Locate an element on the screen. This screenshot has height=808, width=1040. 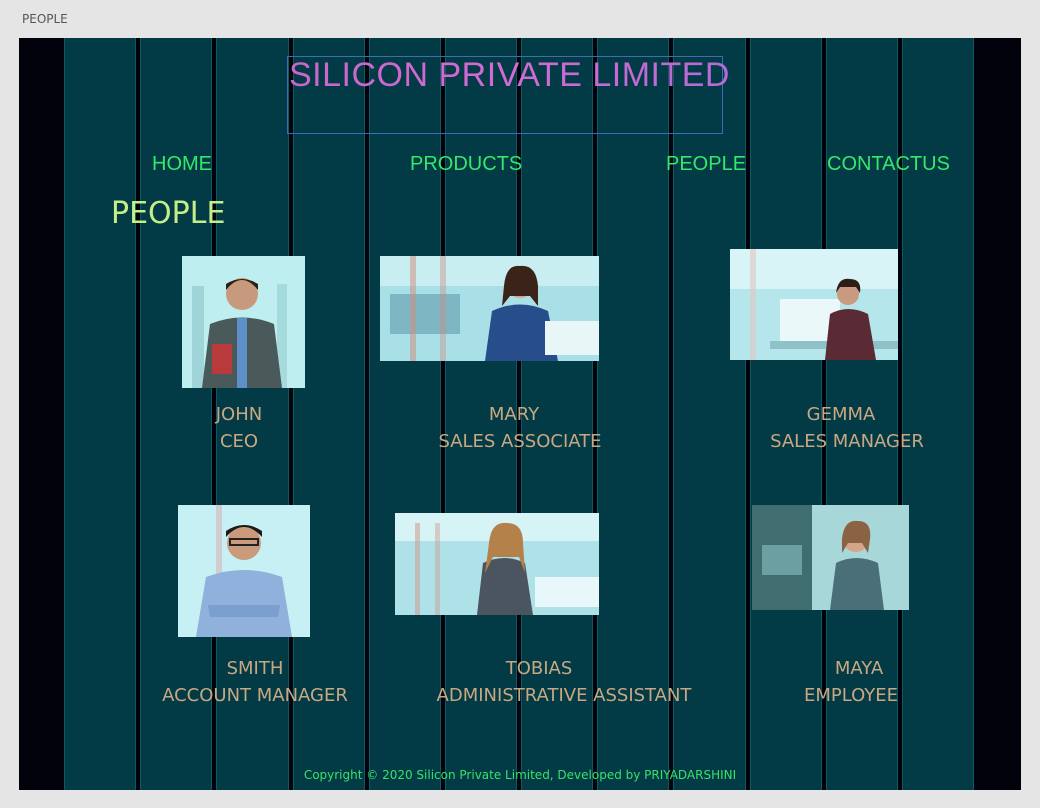
person-name: SMITH is located at coordinates (255, 668).